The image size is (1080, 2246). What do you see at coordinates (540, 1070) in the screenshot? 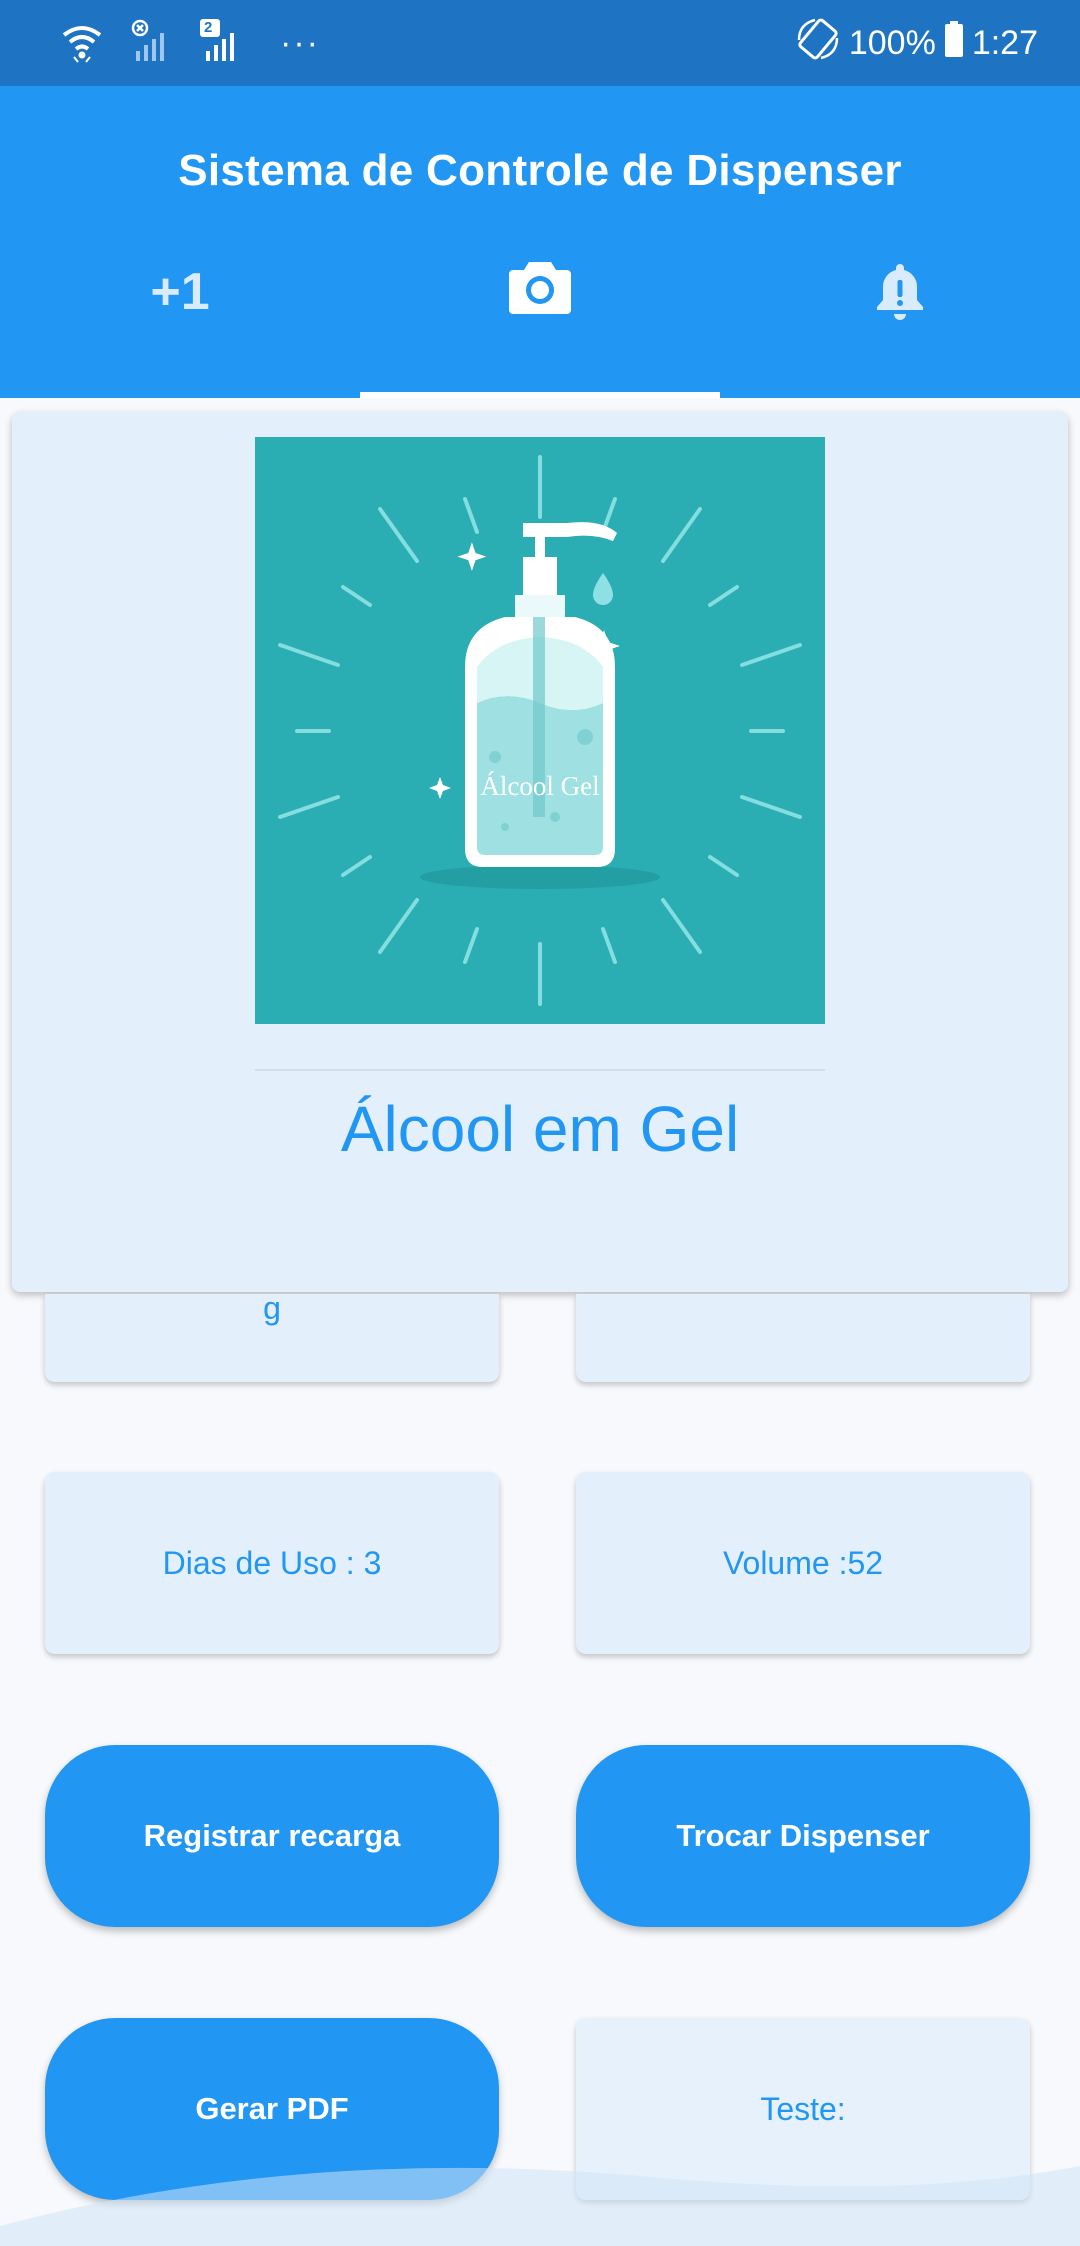
I see `card-divider` at bounding box center [540, 1070].